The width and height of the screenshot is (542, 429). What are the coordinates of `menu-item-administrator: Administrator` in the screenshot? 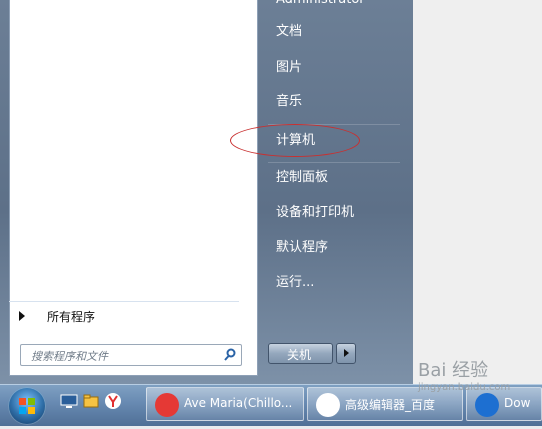 It's located at (320, 5).